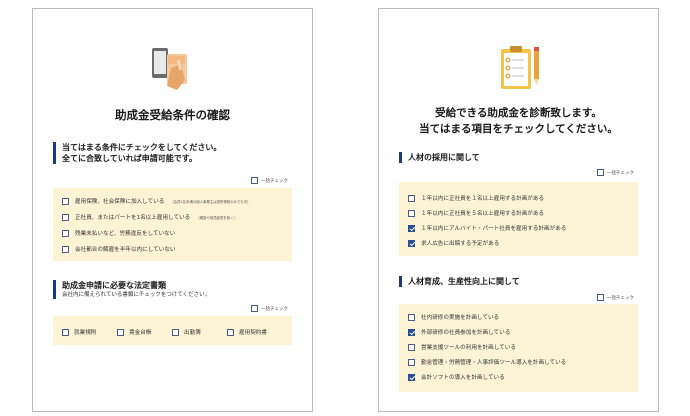 The image size is (690, 416). Describe the element at coordinates (518, 121) in the screenshot. I see `page-title: 受給できる助成金を診断致します。 当てはまる項目をチェックしてください。` at that location.